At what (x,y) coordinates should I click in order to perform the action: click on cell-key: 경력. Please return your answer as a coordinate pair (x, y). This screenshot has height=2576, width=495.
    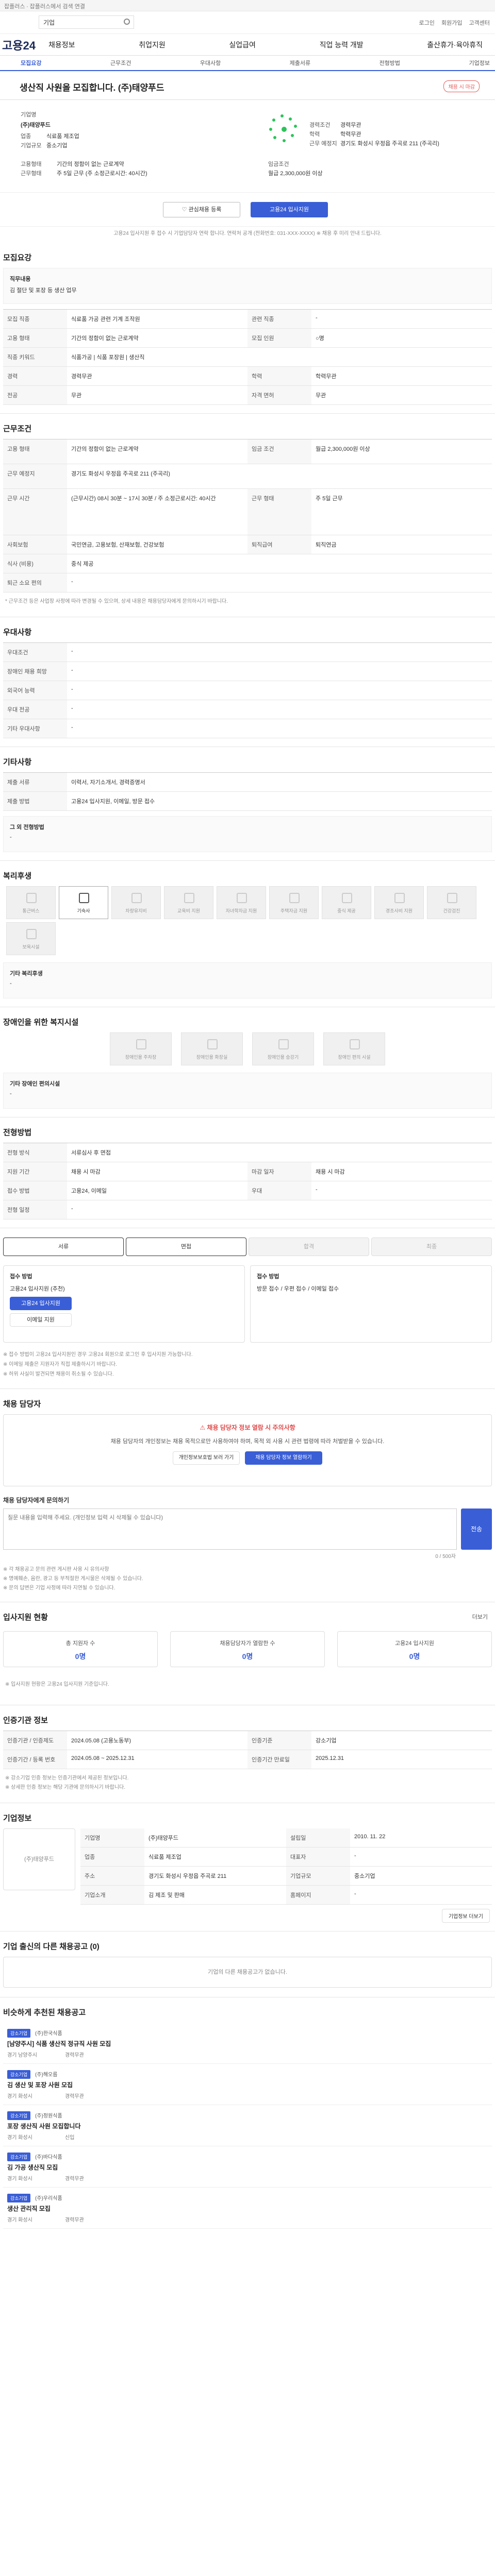
    Looking at the image, I should click on (35, 376).